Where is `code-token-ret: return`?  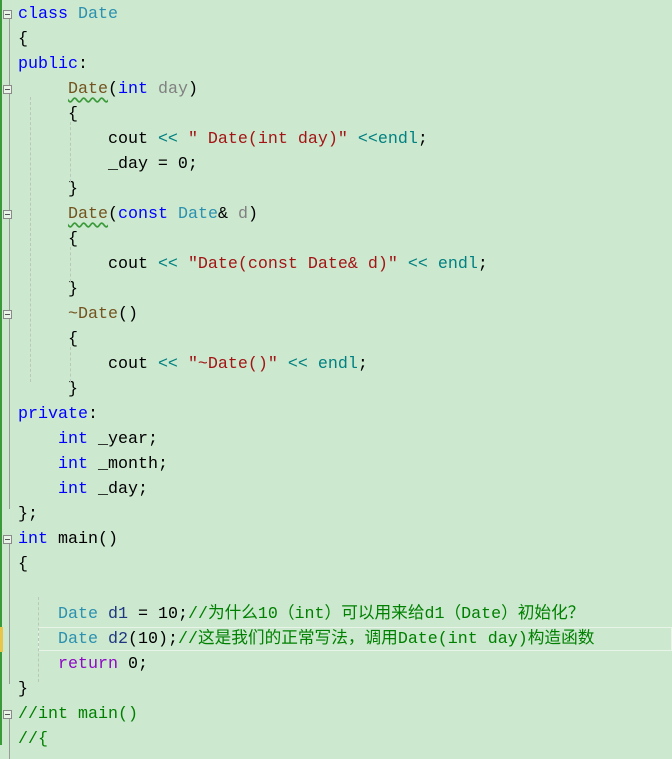 code-token-ret: return is located at coordinates (87, 664).